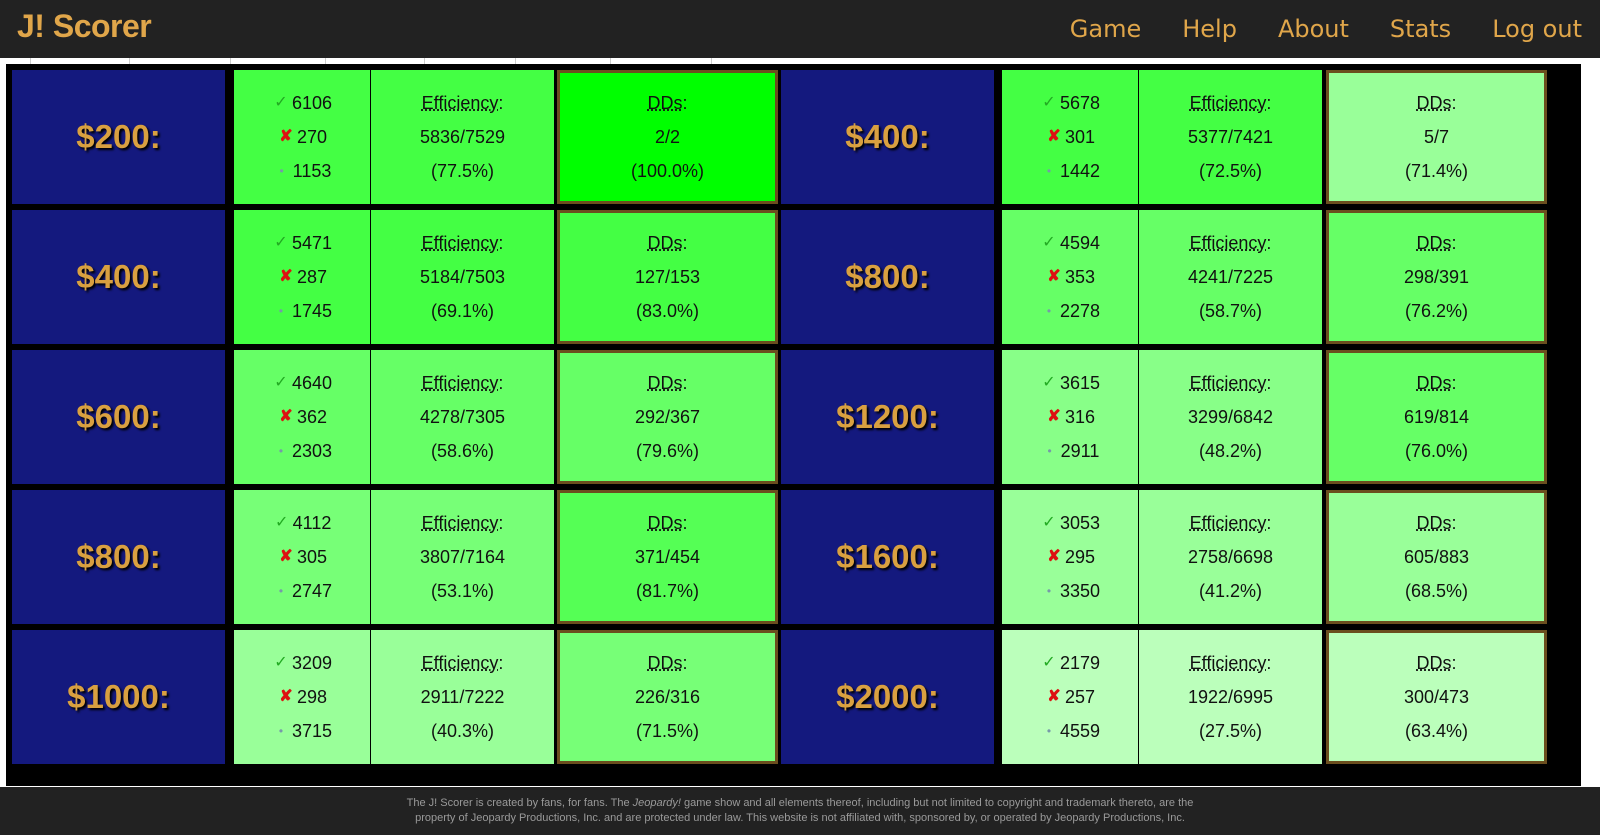  Describe the element at coordinates (118, 277) in the screenshot. I see `clue-value-left: $400:` at that location.